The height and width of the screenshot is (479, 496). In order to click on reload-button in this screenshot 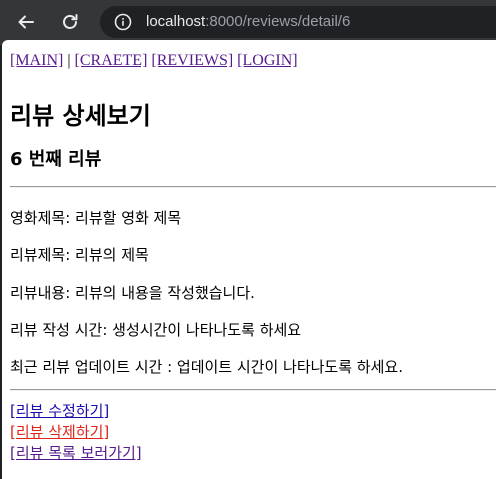, I will do `click(70, 22)`.